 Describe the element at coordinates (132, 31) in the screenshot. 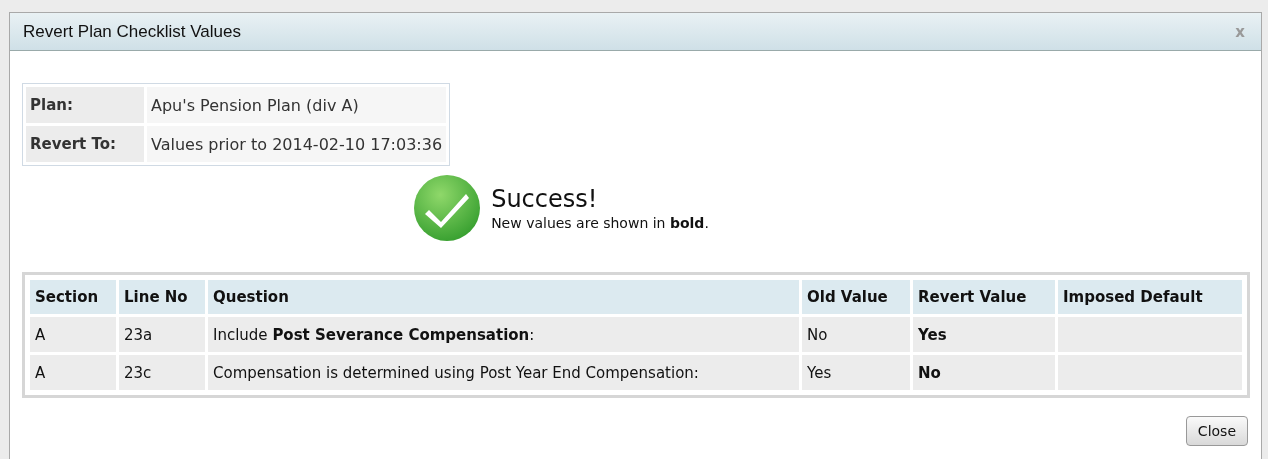

I see `window-title: Revert Plan Checklist Values` at that location.